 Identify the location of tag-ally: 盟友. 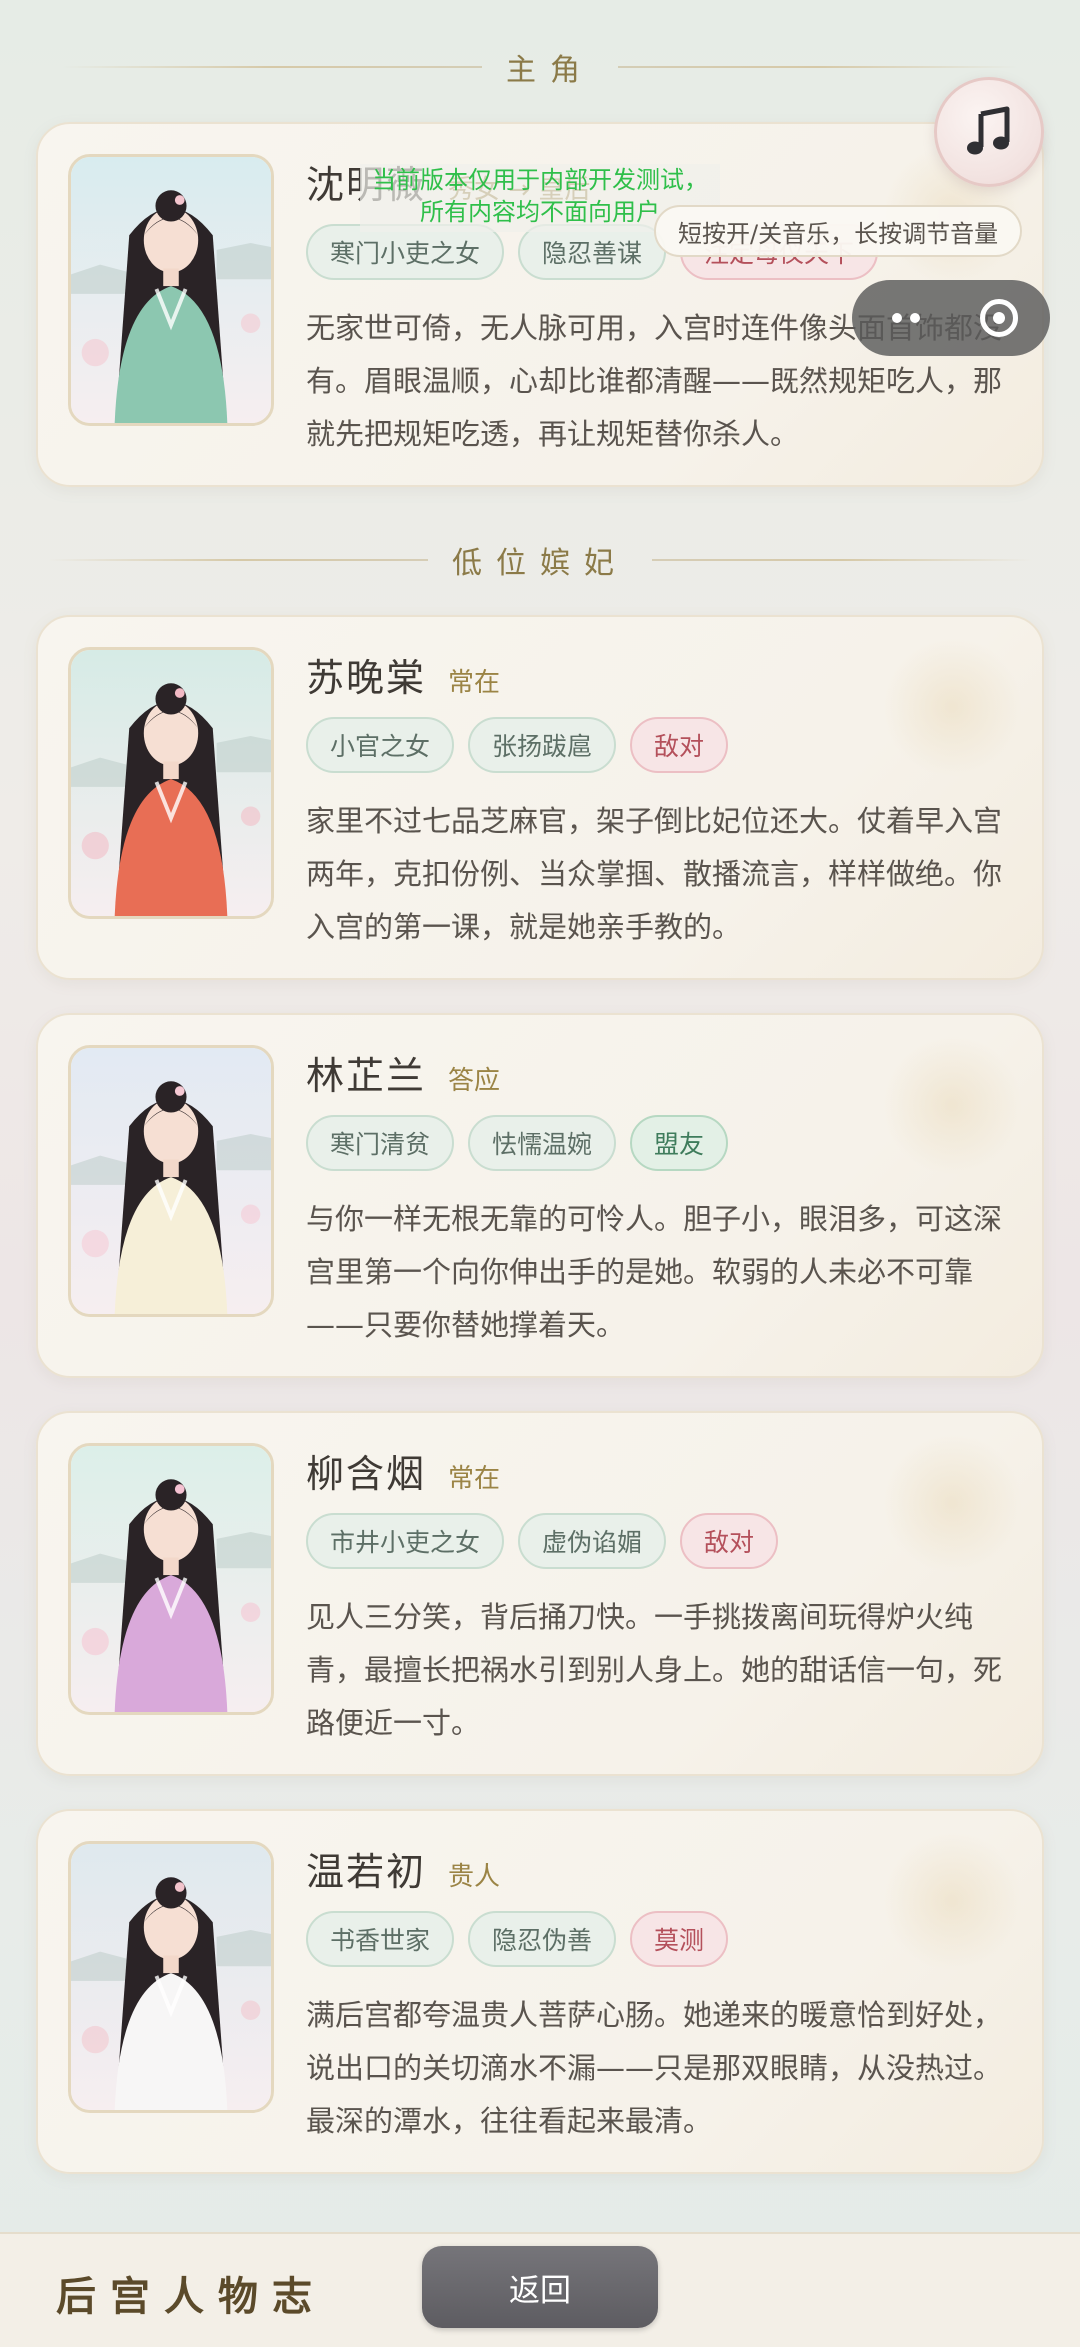
(679, 1143).